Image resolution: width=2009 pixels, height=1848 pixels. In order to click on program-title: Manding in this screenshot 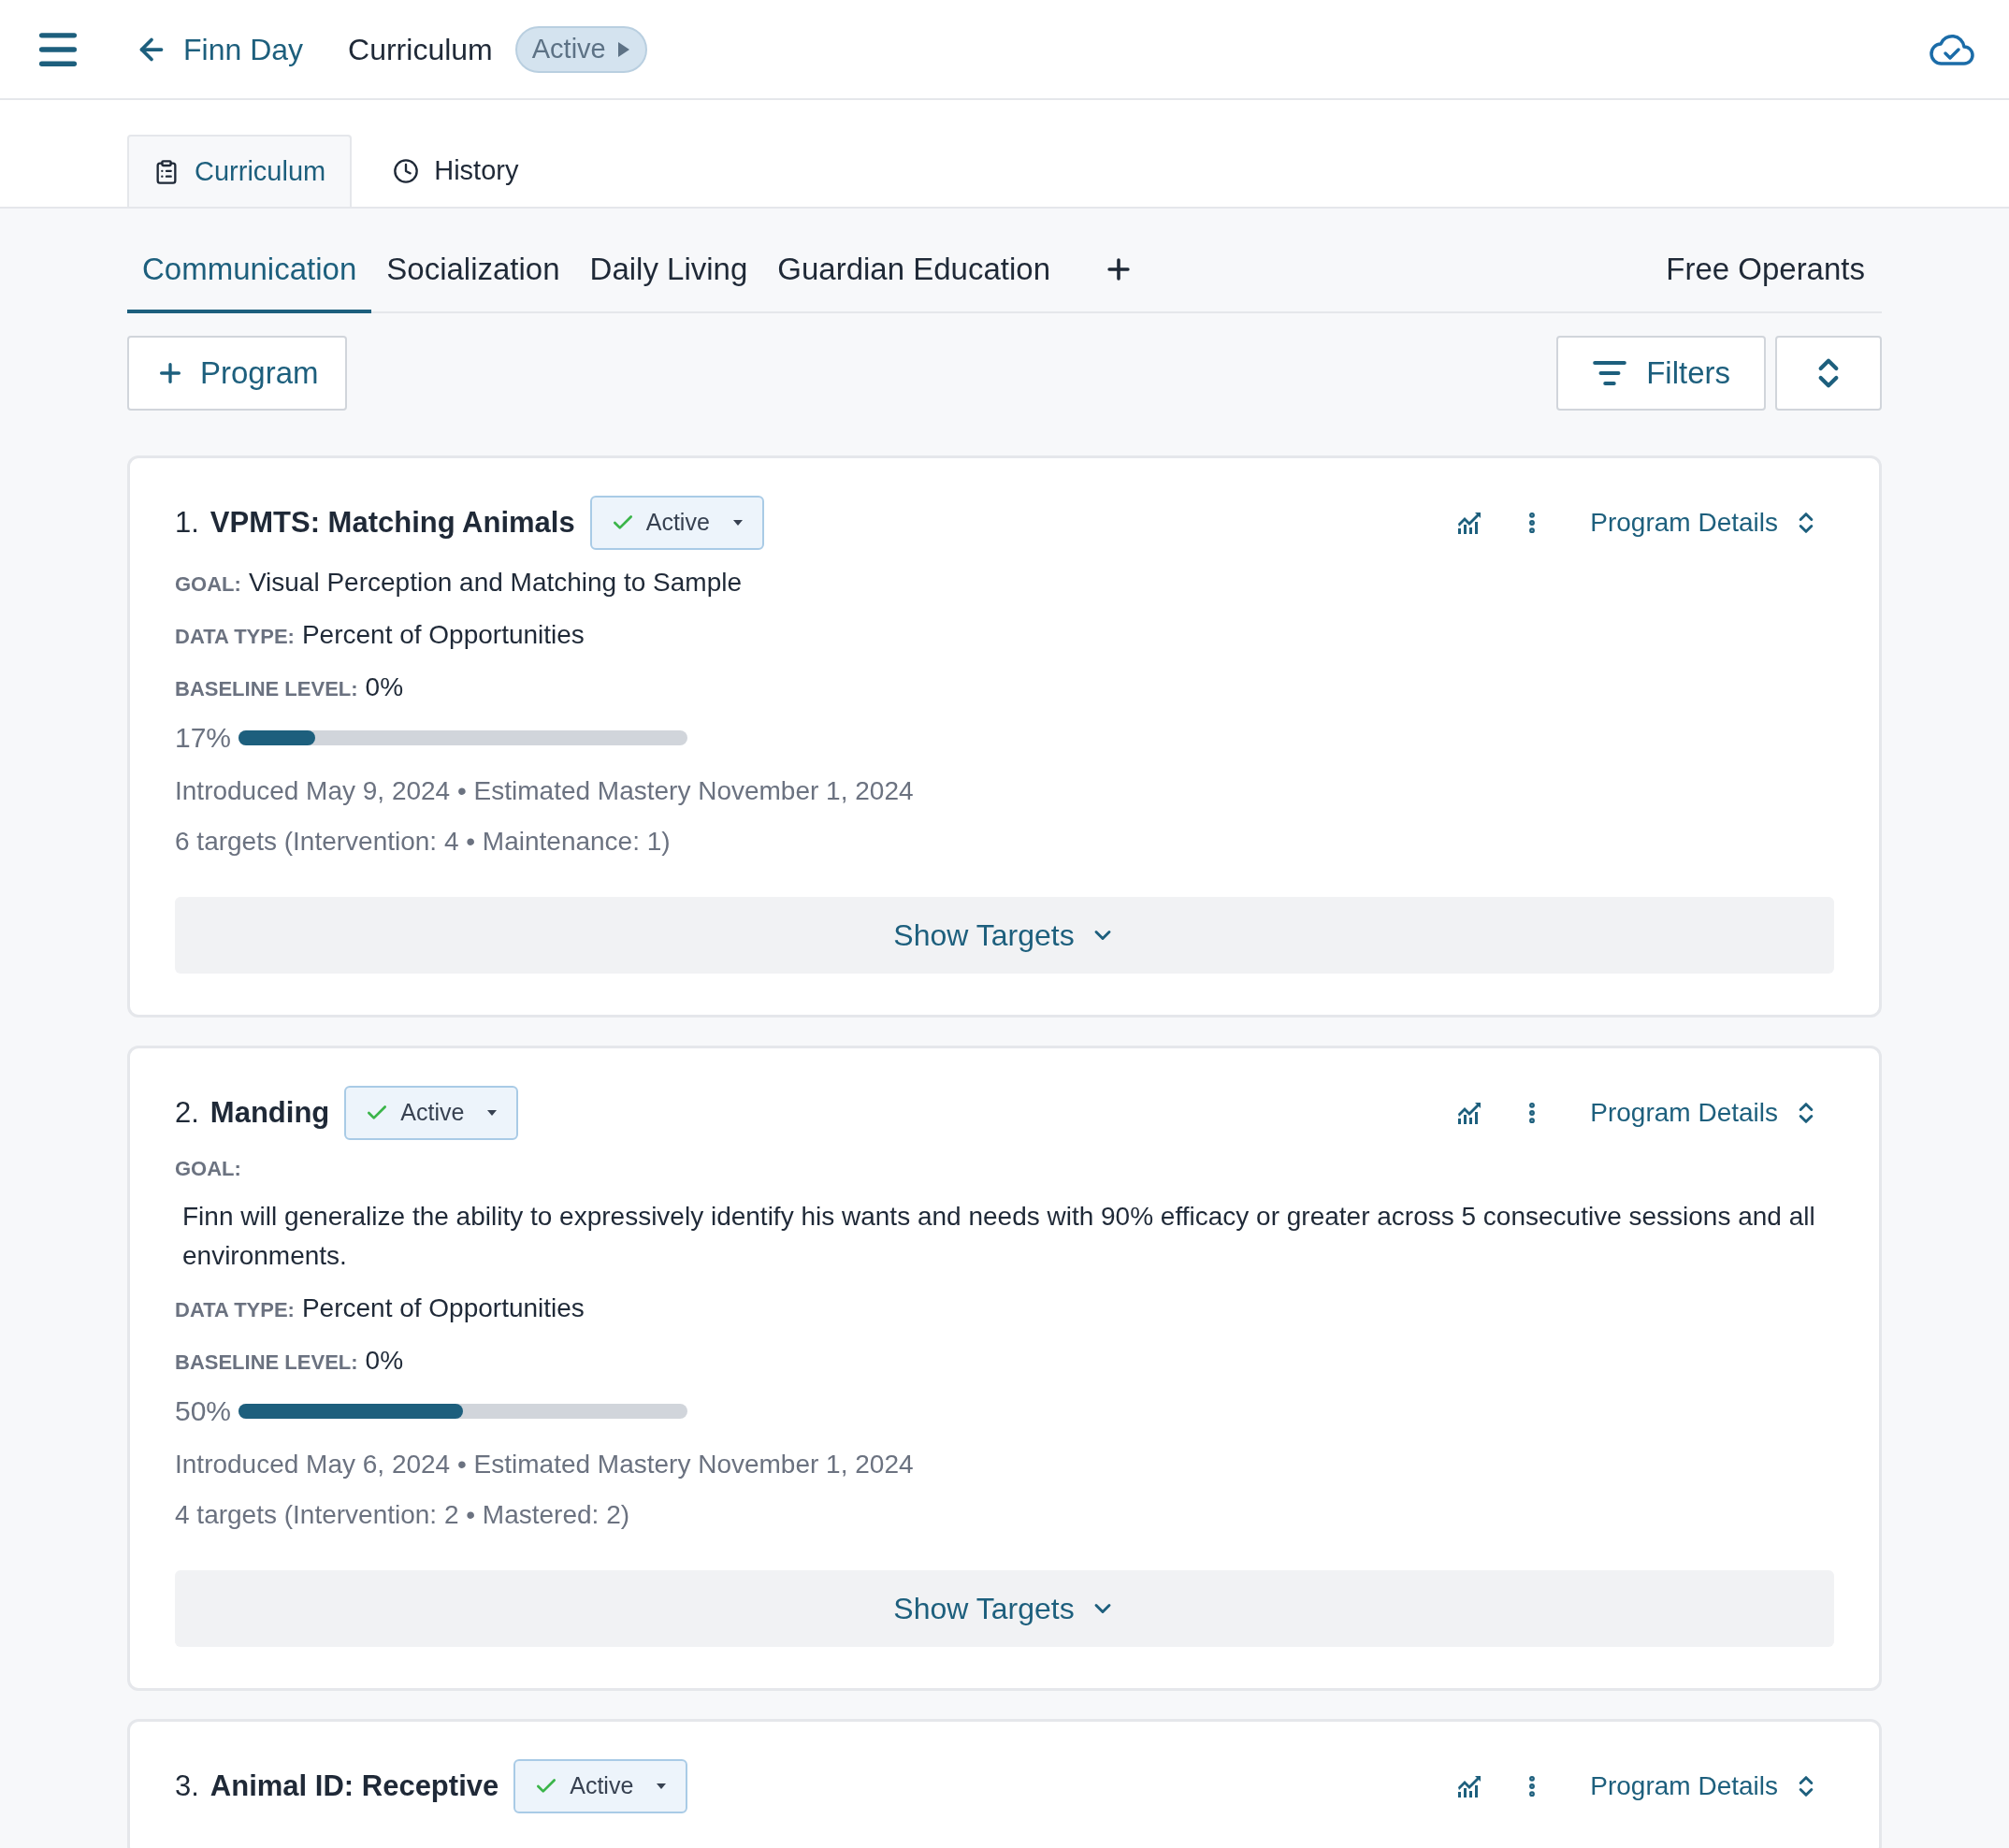, I will do `click(270, 1113)`.